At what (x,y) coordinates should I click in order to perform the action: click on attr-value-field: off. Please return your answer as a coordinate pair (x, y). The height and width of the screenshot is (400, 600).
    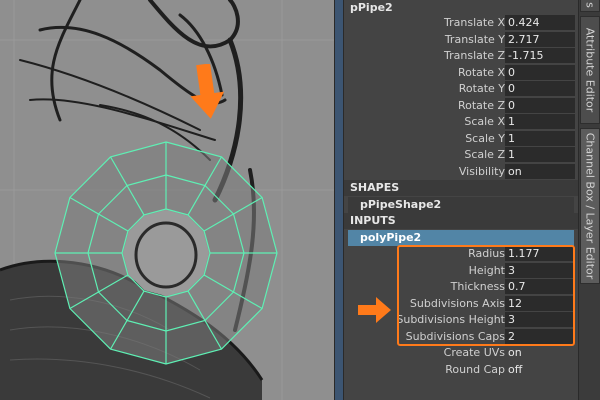
    Looking at the image, I should click on (540, 369).